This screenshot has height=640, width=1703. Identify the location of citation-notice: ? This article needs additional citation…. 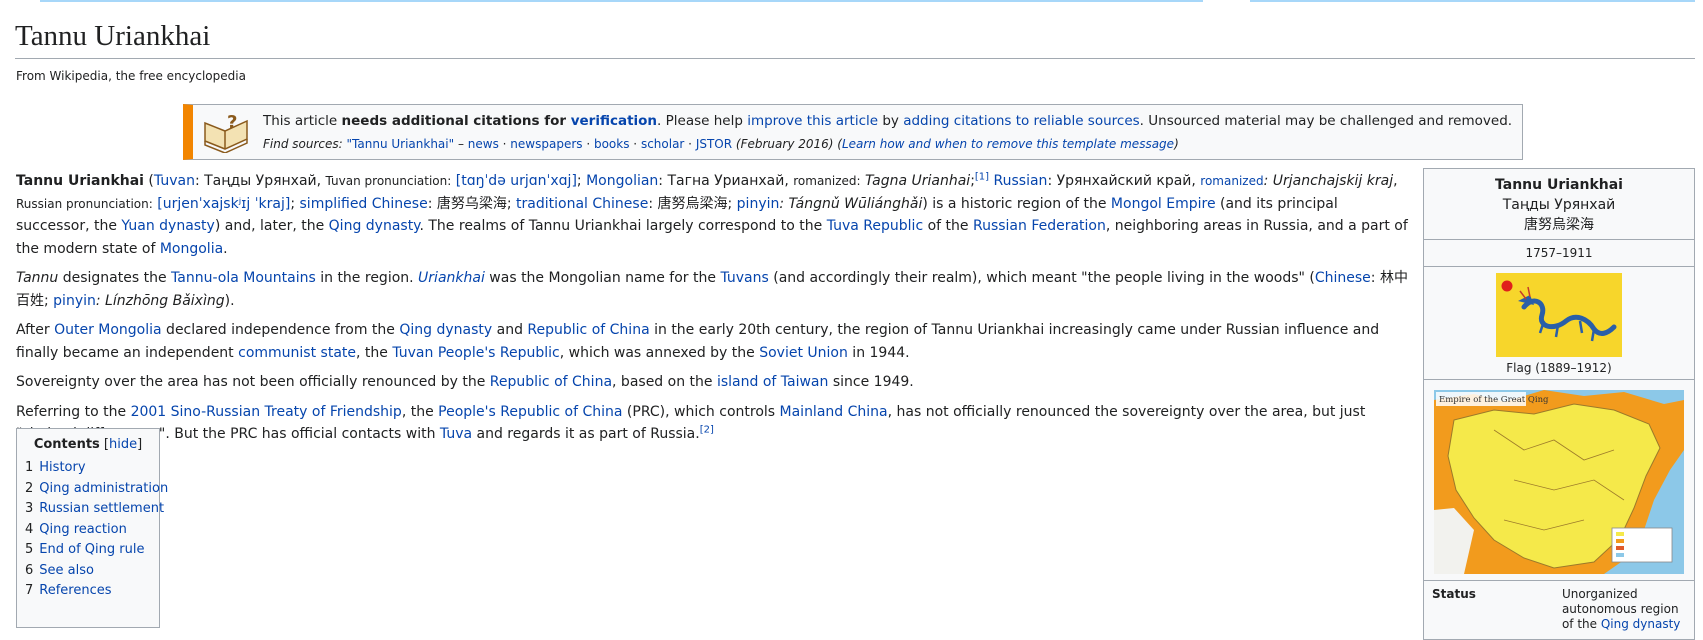
(853, 132).